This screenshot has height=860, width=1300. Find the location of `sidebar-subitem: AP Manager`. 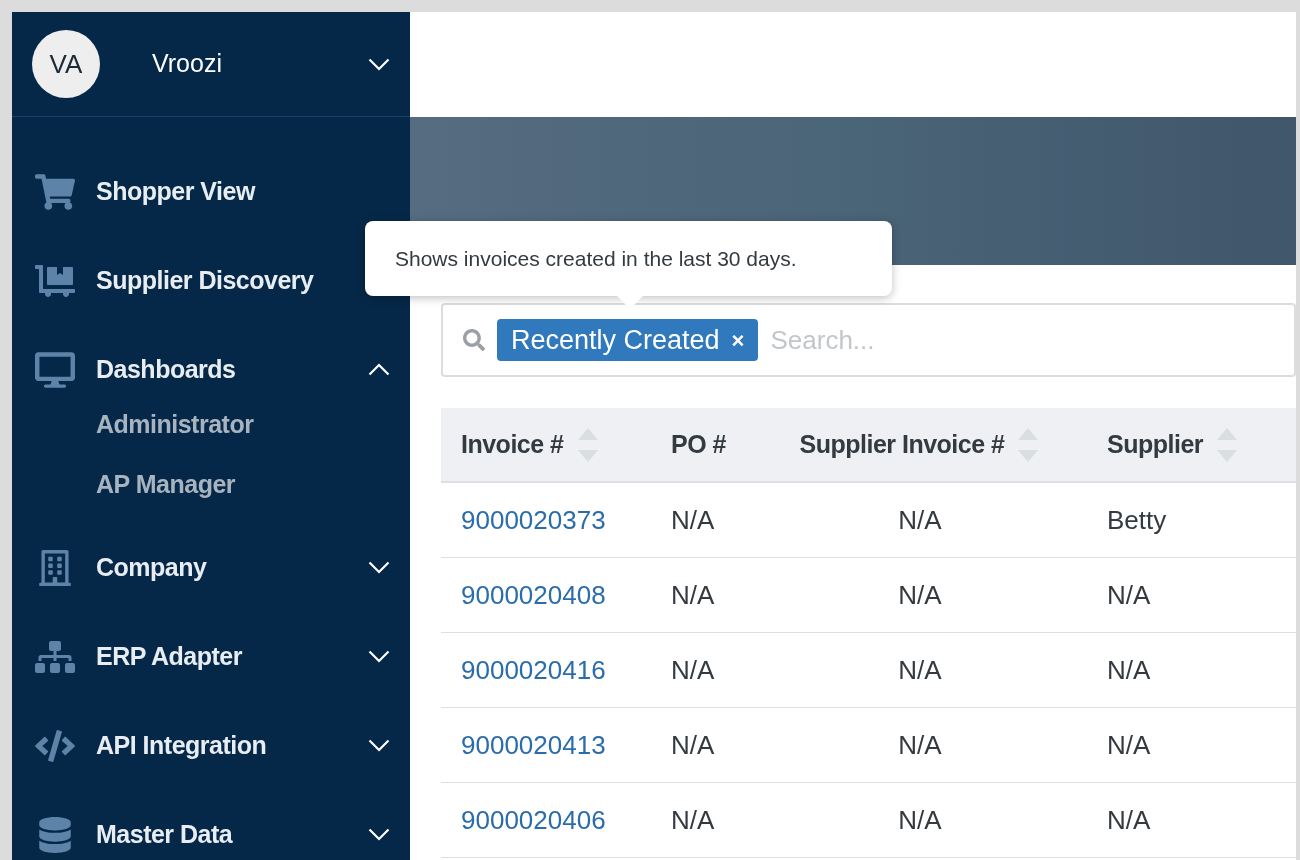

sidebar-subitem: AP Manager is located at coordinates (211, 485).